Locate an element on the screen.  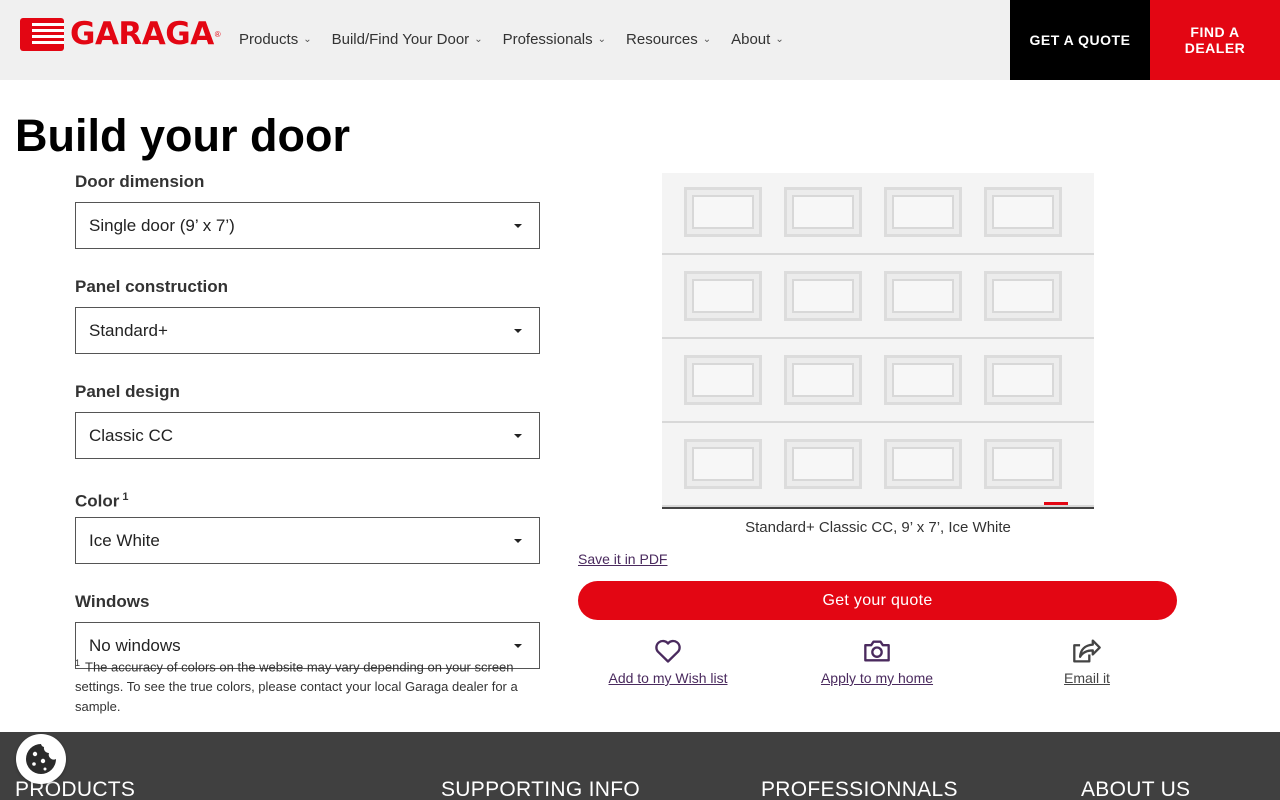
email-label: Email it is located at coordinates (1087, 678).